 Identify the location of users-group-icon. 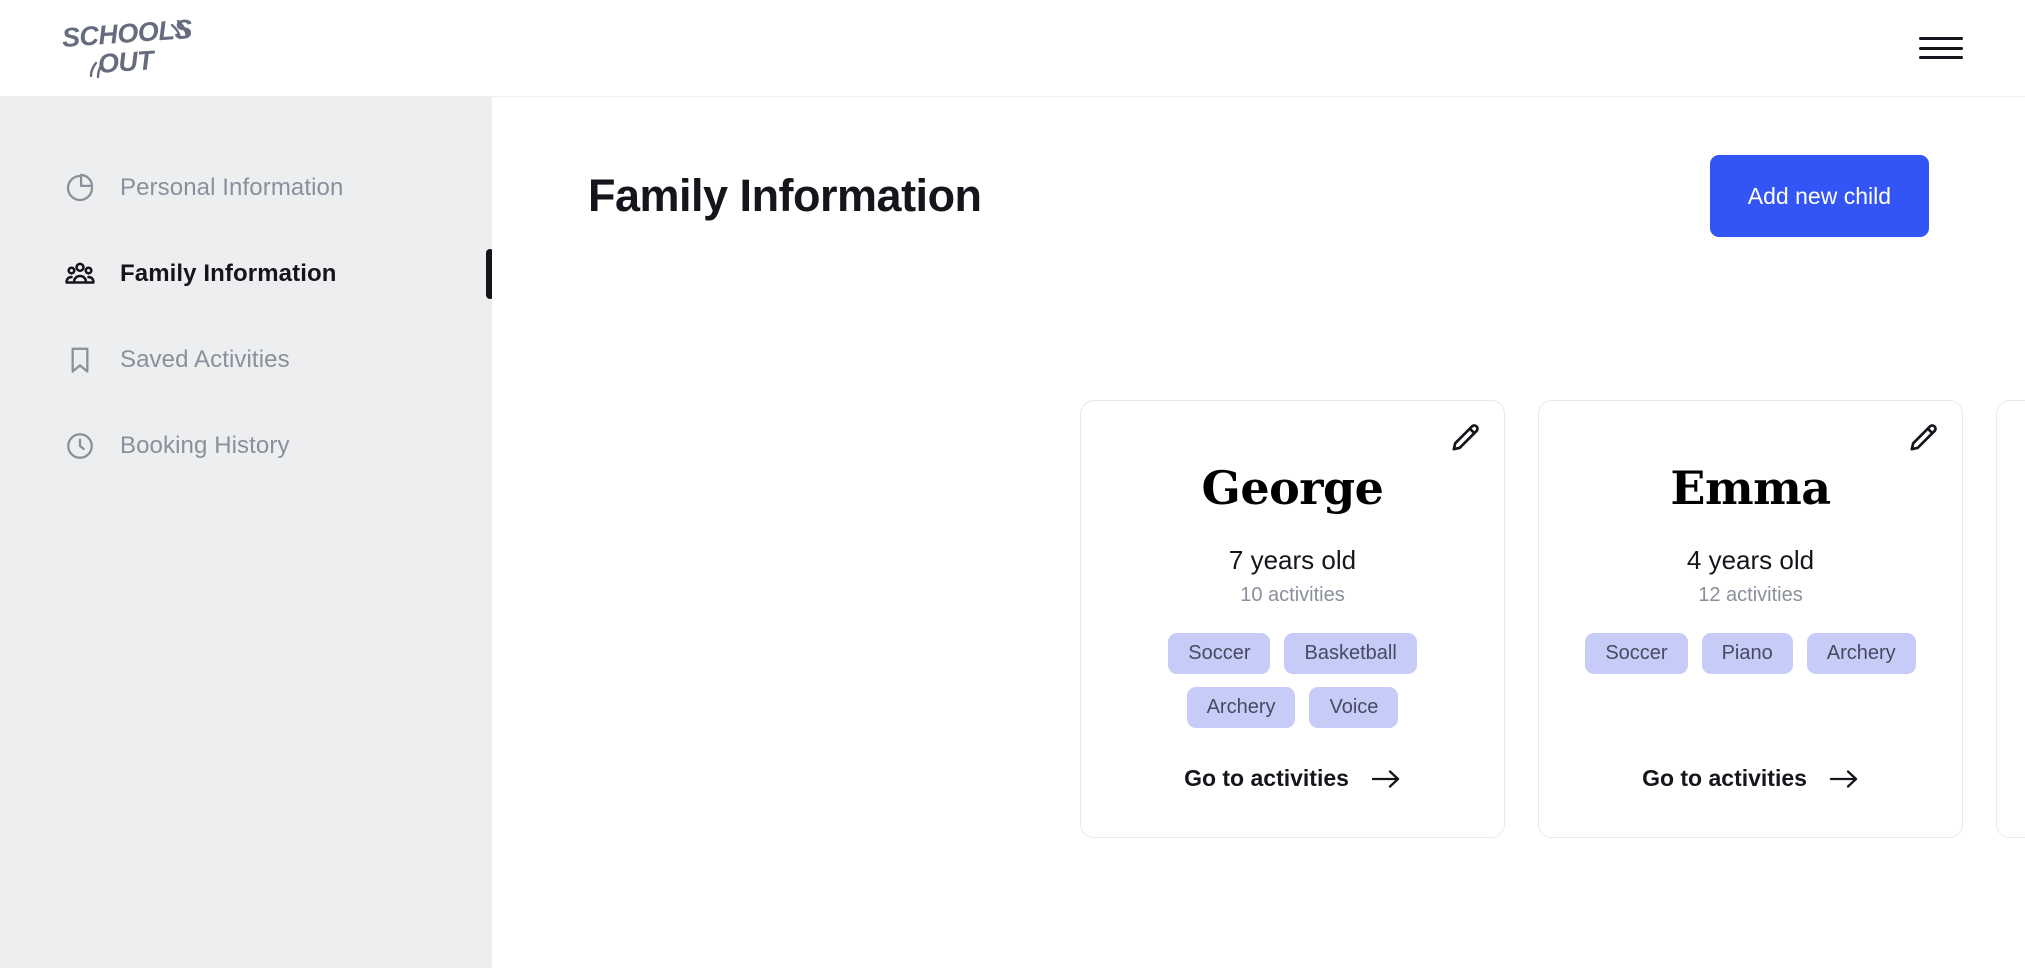
(80, 273).